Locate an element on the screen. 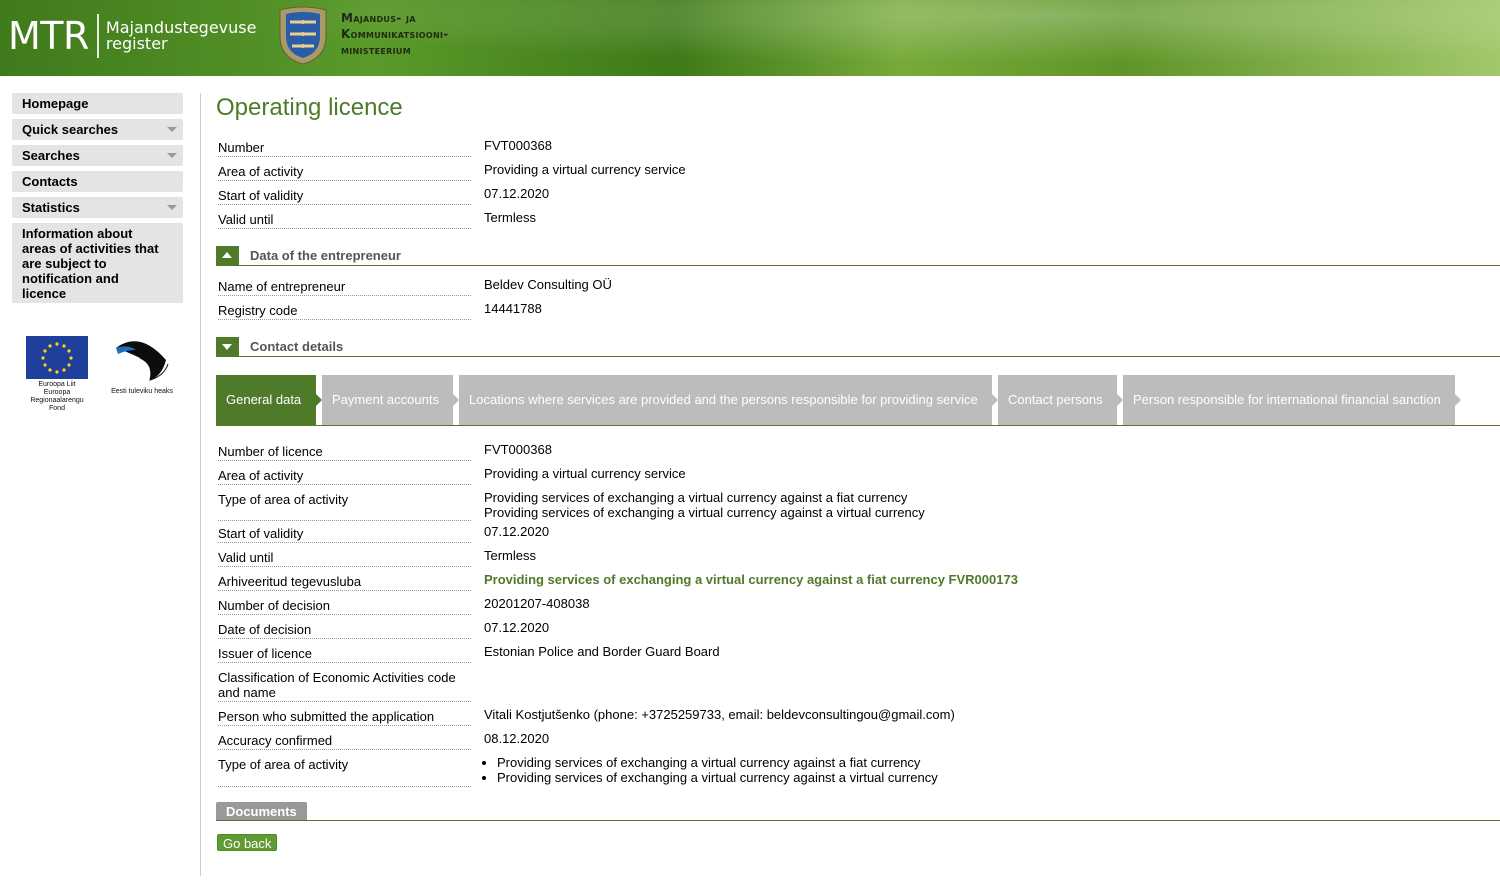 This screenshot has height=886, width=1500. field-label: Person who submitted the application is located at coordinates (344, 717).